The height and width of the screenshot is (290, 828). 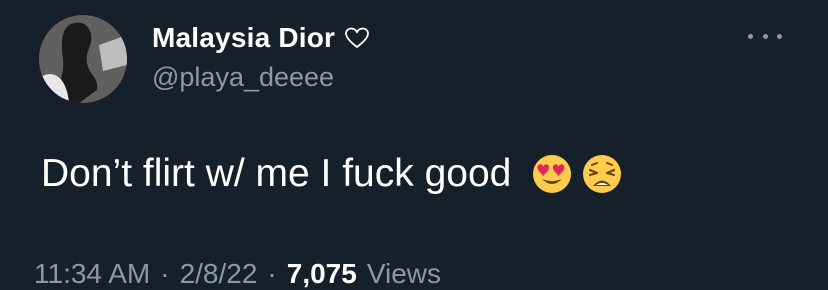 I want to click on display-name: Malaysia Dior, so click(x=243, y=38).